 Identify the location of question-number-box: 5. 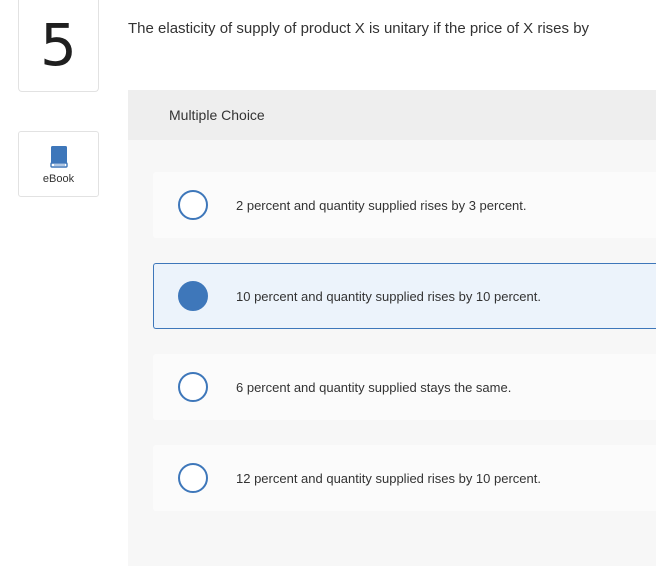
(58, 46).